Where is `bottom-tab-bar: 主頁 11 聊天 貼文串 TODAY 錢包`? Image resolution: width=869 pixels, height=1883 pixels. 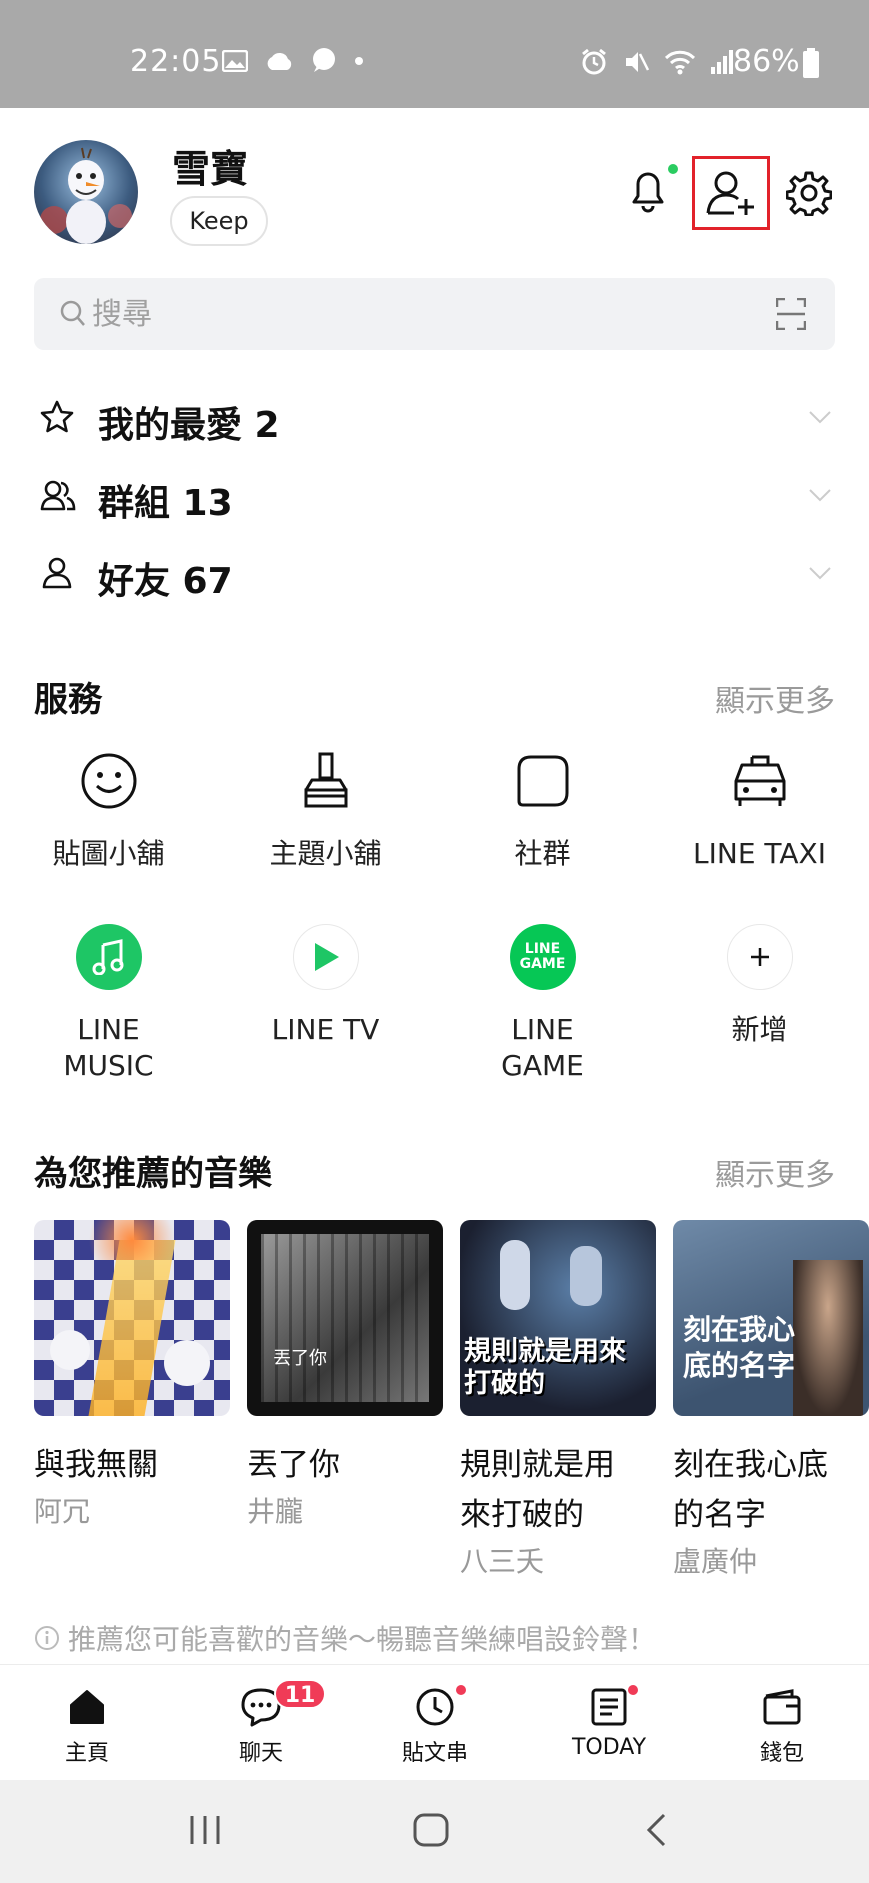 bottom-tab-bar: 主頁 11 聊天 貼文串 TODAY 錢包 is located at coordinates (434, 1722).